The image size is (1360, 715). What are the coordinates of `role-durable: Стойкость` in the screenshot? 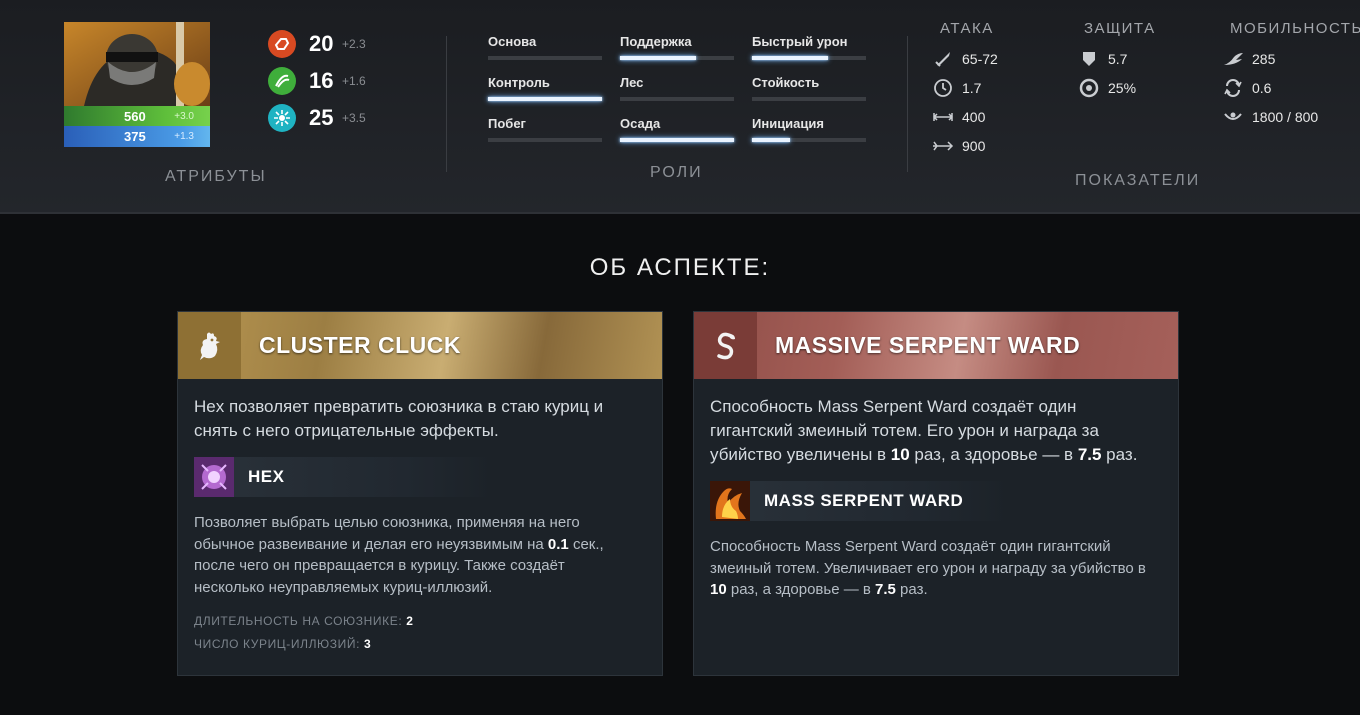 It's located at (809, 88).